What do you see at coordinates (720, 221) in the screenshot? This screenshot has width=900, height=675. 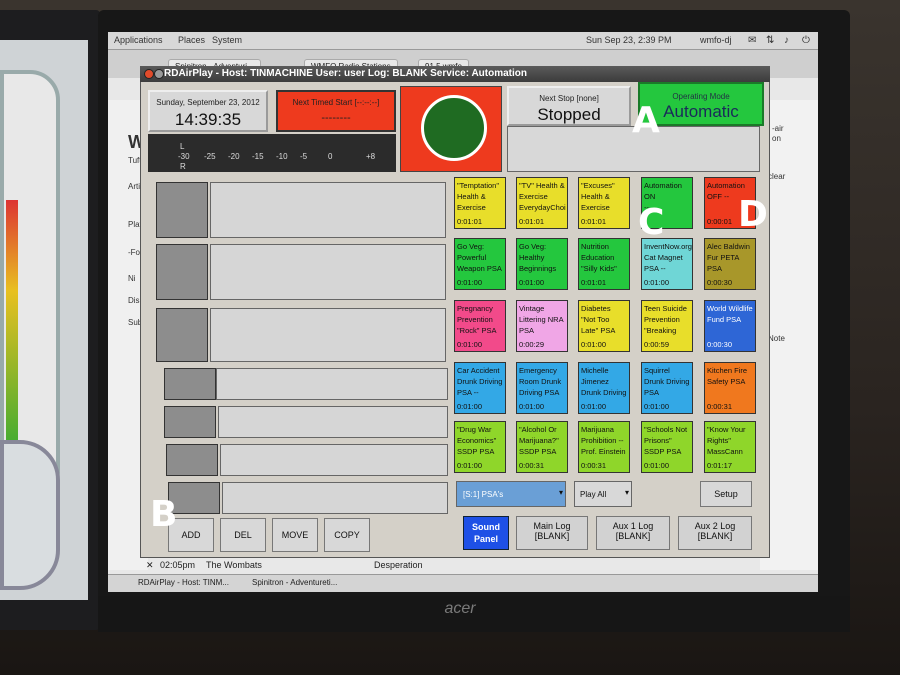 I see `cart-length: 0:00:01` at bounding box center [720, 221].